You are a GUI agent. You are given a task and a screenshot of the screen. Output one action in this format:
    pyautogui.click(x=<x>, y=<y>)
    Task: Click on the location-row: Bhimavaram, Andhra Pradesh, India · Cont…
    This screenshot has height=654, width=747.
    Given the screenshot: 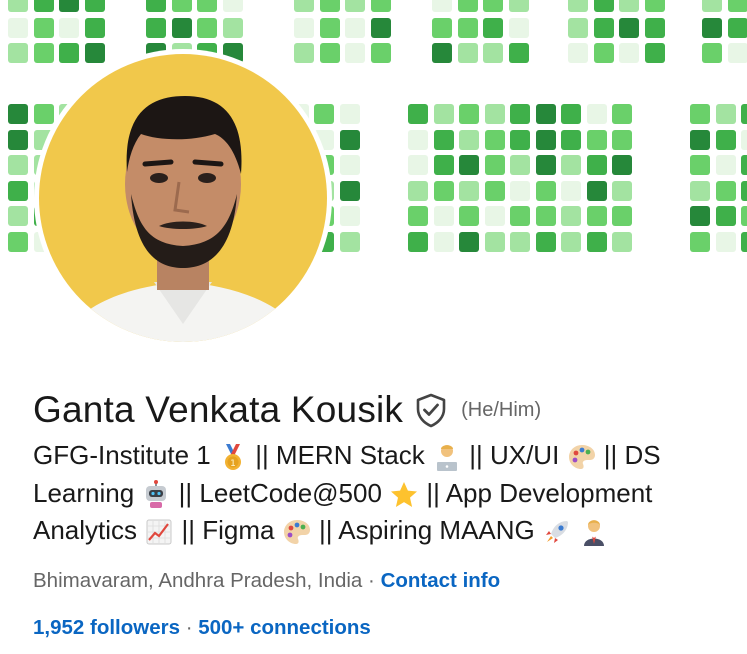 What is the action you would take?
    pyautogui.click(x=266, y=581)
    